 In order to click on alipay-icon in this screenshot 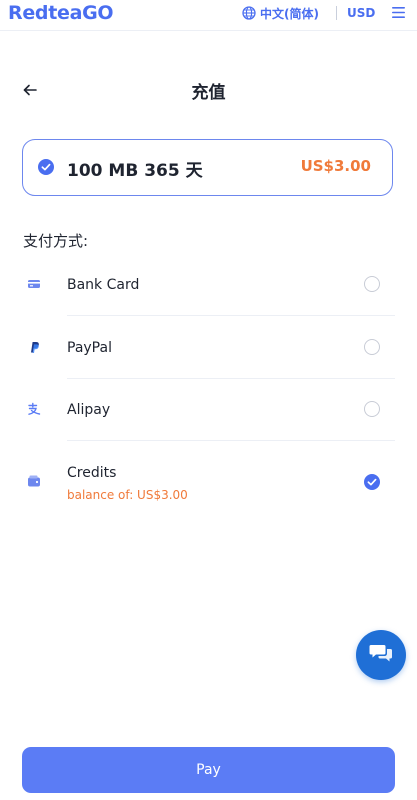, I will do `click(34, 409)`.